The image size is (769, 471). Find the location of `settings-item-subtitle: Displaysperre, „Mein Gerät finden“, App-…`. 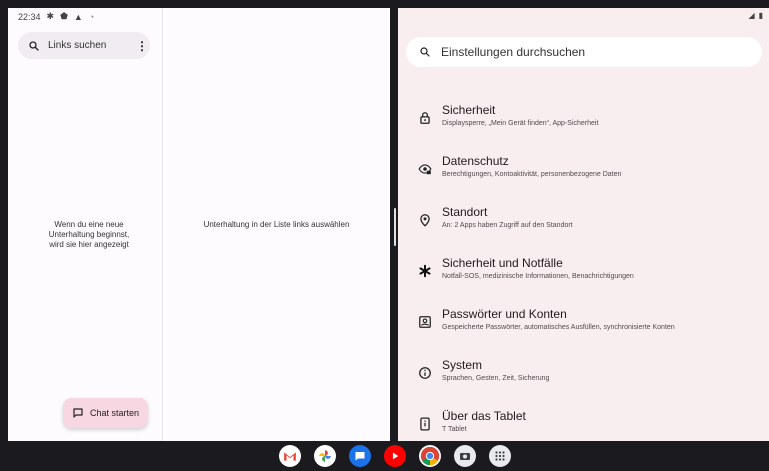

settings-item-subtitle: Displaysperre, „Mein Gerät finden“, App-… is located at coordinates (520, 123).